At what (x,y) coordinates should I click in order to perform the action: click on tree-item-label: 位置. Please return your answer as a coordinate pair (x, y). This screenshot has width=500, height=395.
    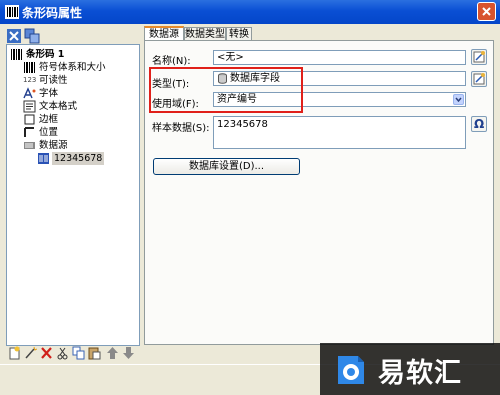
    Looking at the image, I should click on (49, 132).